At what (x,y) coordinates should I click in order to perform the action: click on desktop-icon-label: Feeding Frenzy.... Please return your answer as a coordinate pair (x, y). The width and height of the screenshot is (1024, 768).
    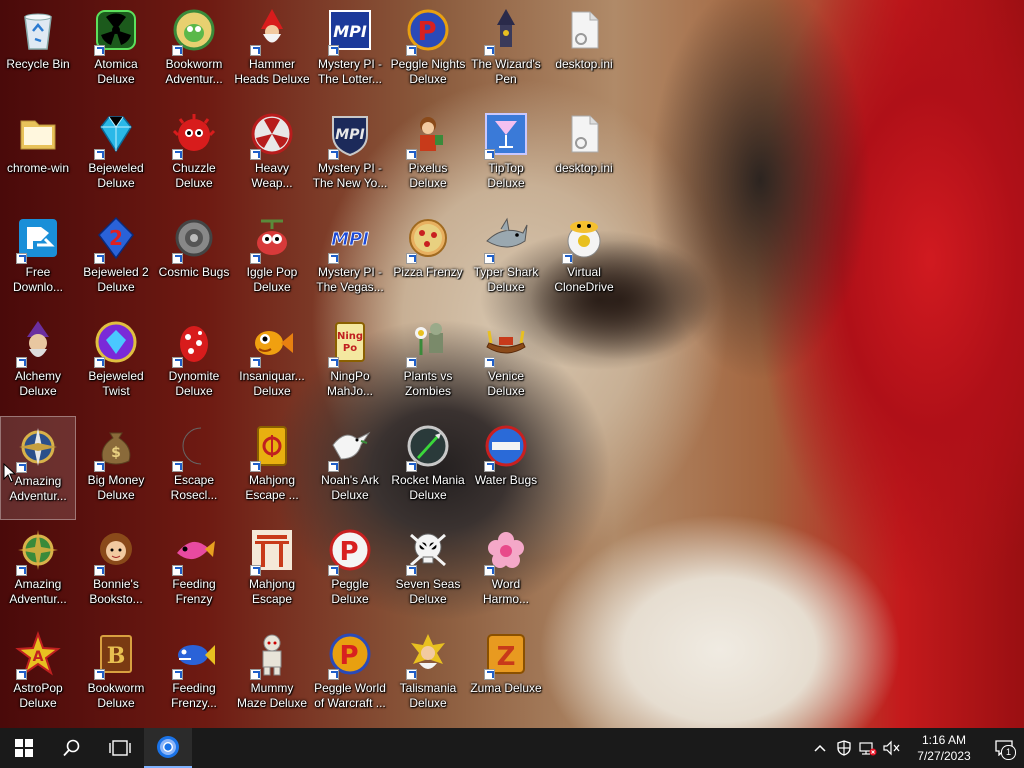
    Looking at the image, I should click on (194, 695).